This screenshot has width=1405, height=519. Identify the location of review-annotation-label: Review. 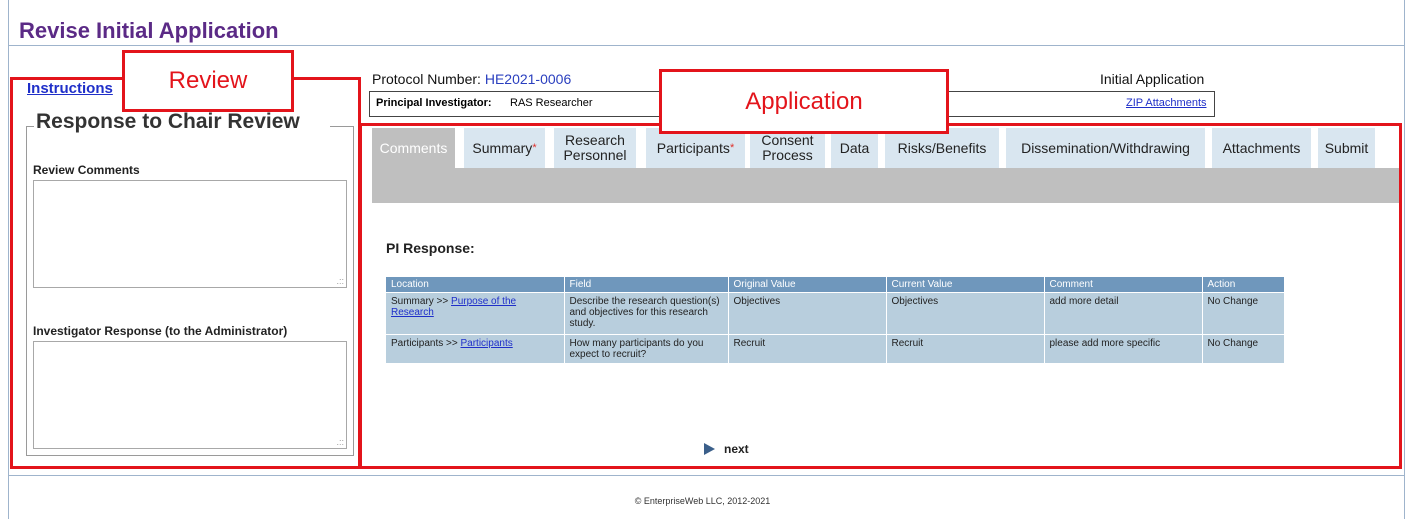
(208, 81).